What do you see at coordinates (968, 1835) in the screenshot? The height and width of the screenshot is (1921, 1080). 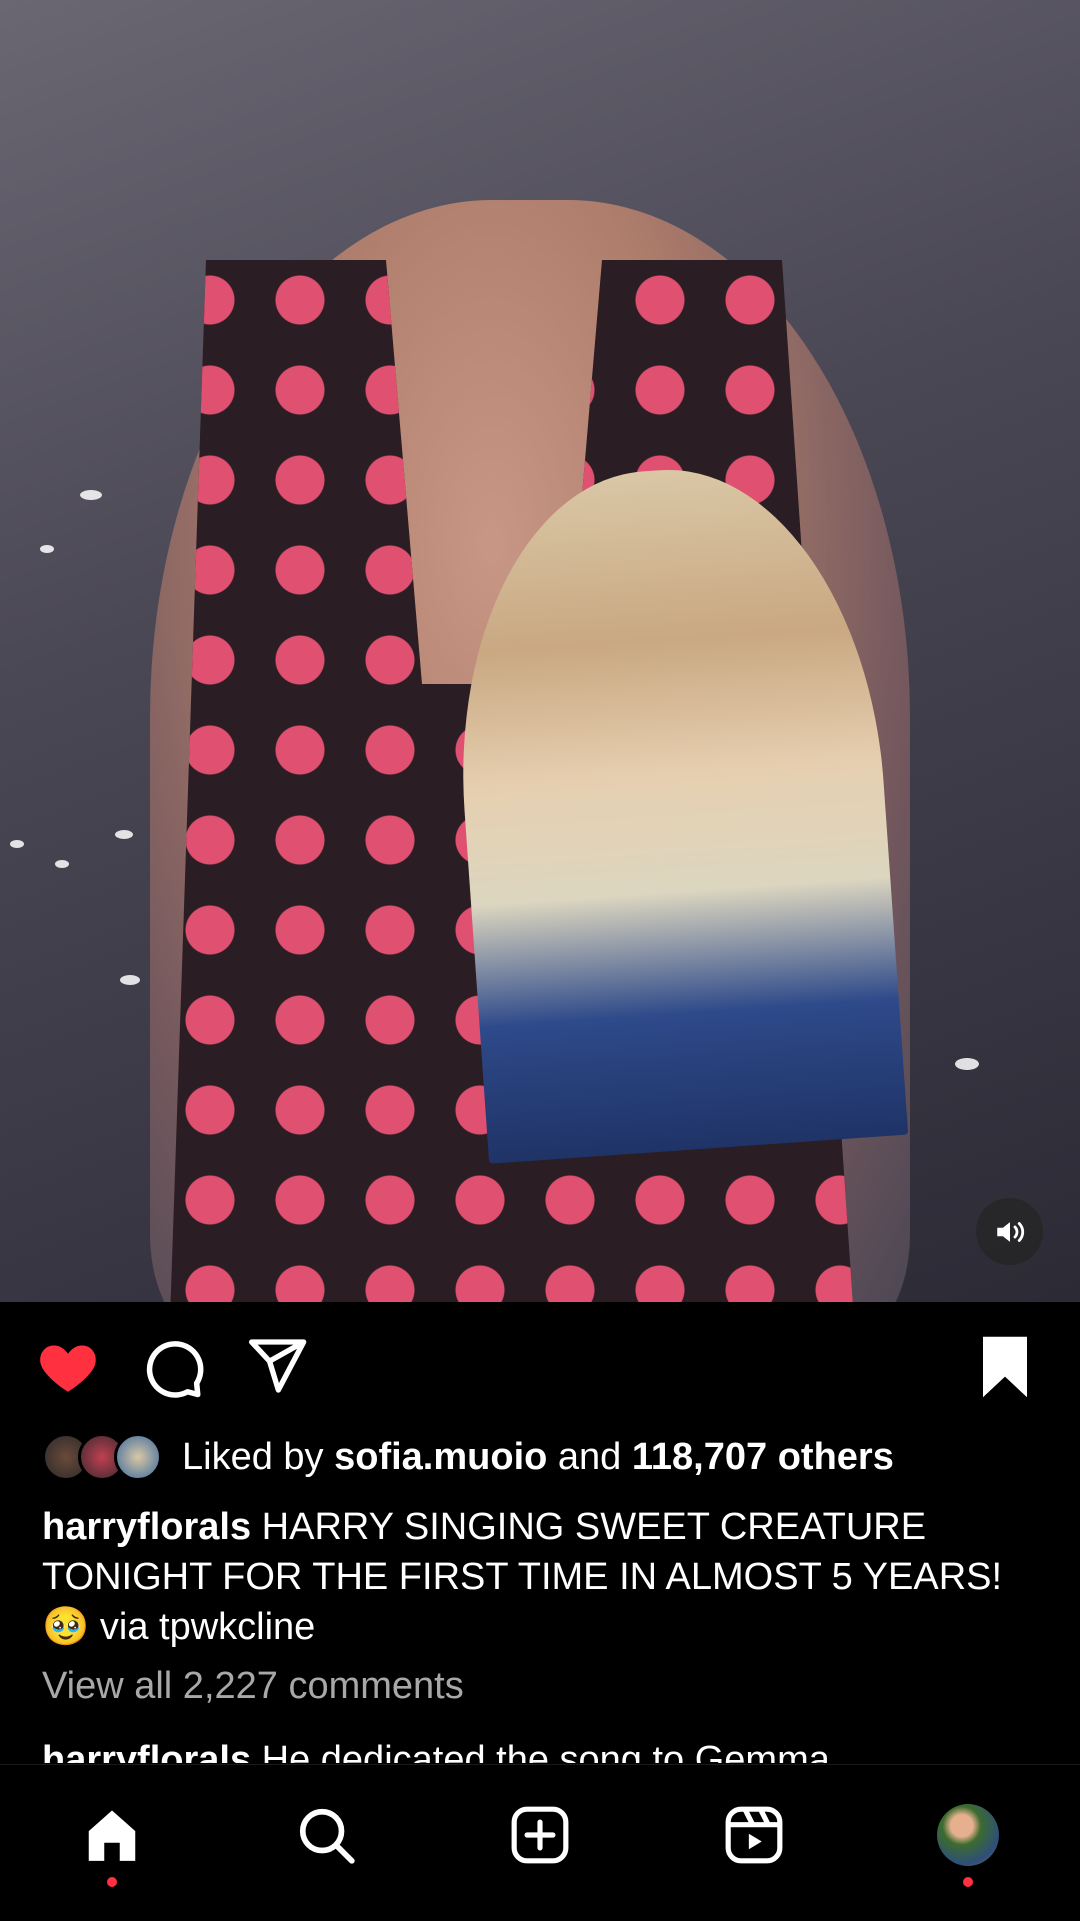 I see `profile-avatar` at bounding box center [968, 1835].